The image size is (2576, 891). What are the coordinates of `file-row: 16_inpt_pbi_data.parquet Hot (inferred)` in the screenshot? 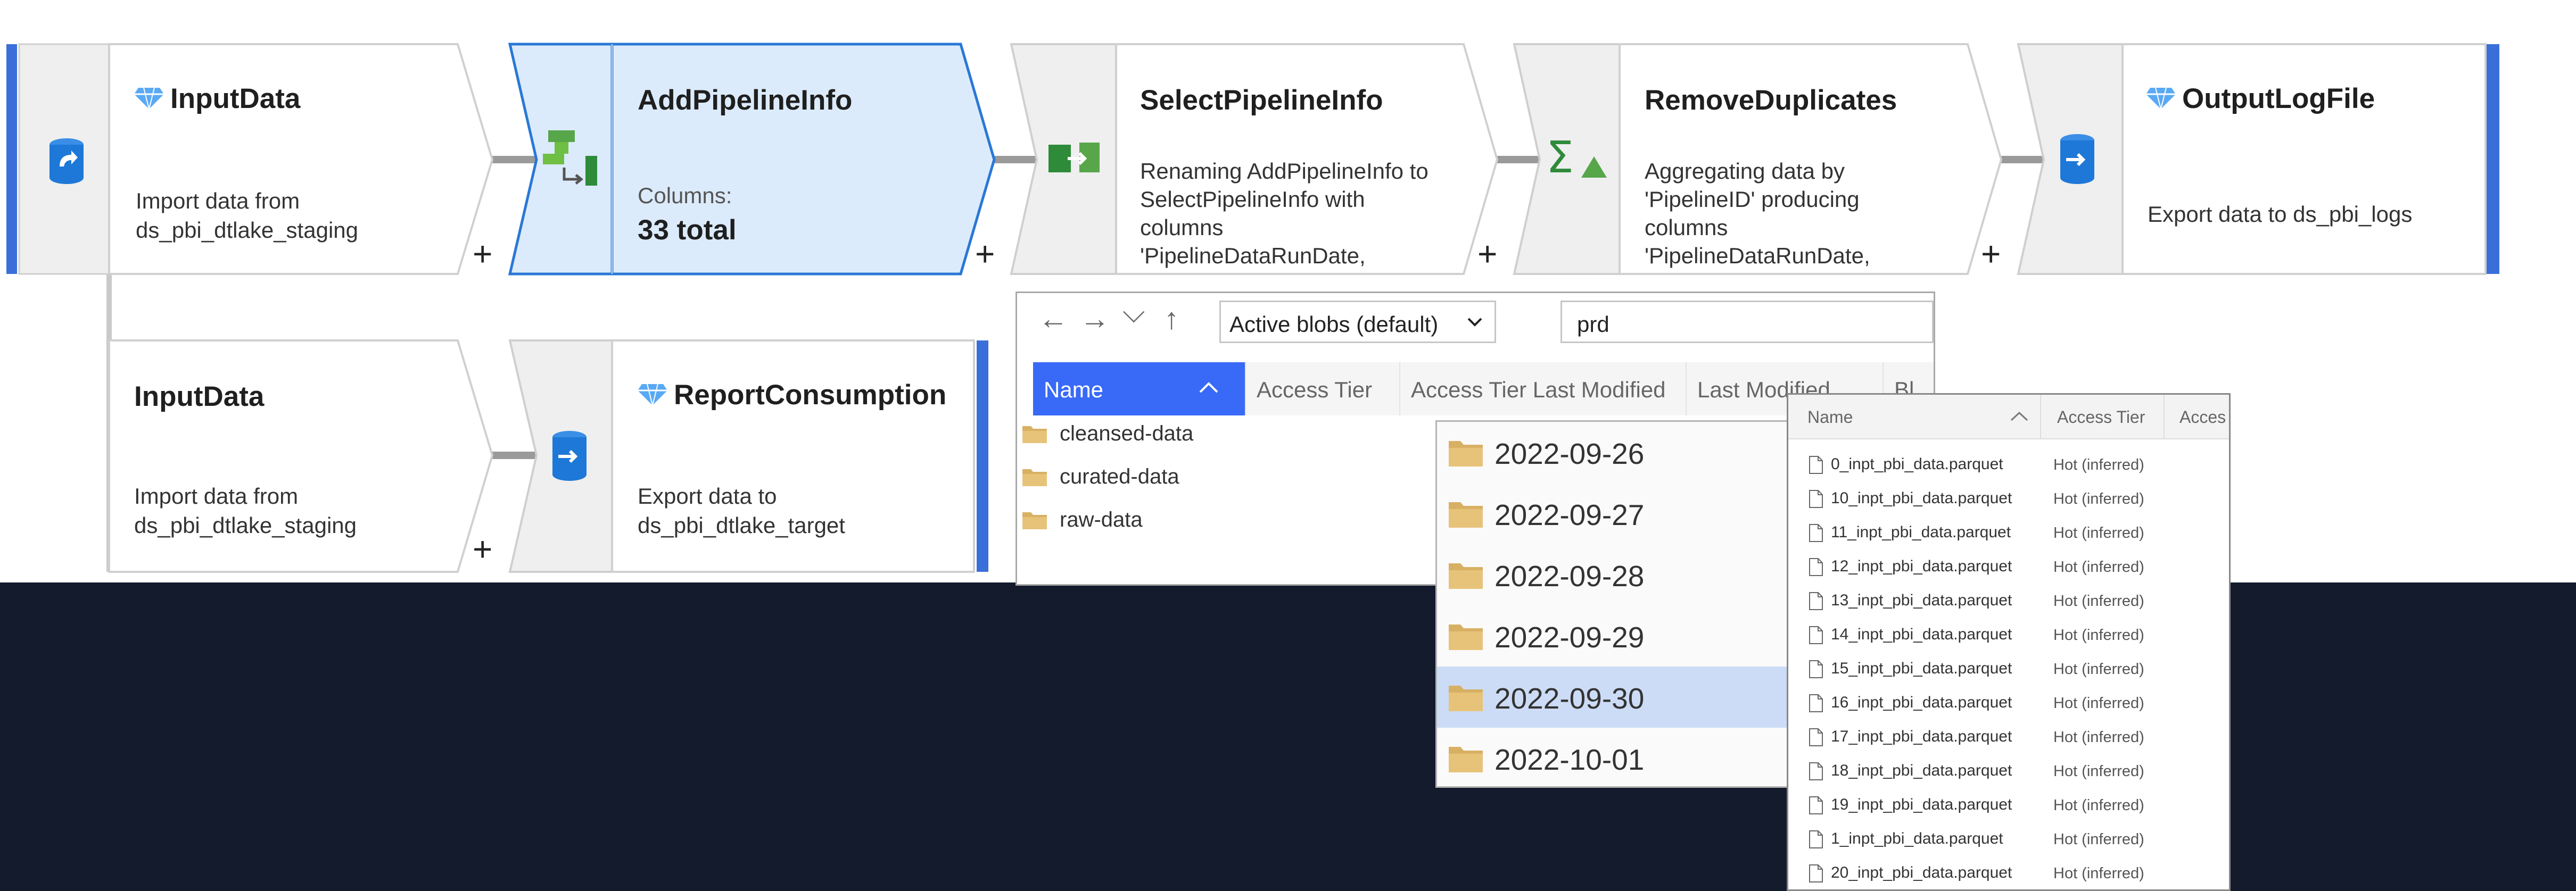 It's located at (2008, 703).